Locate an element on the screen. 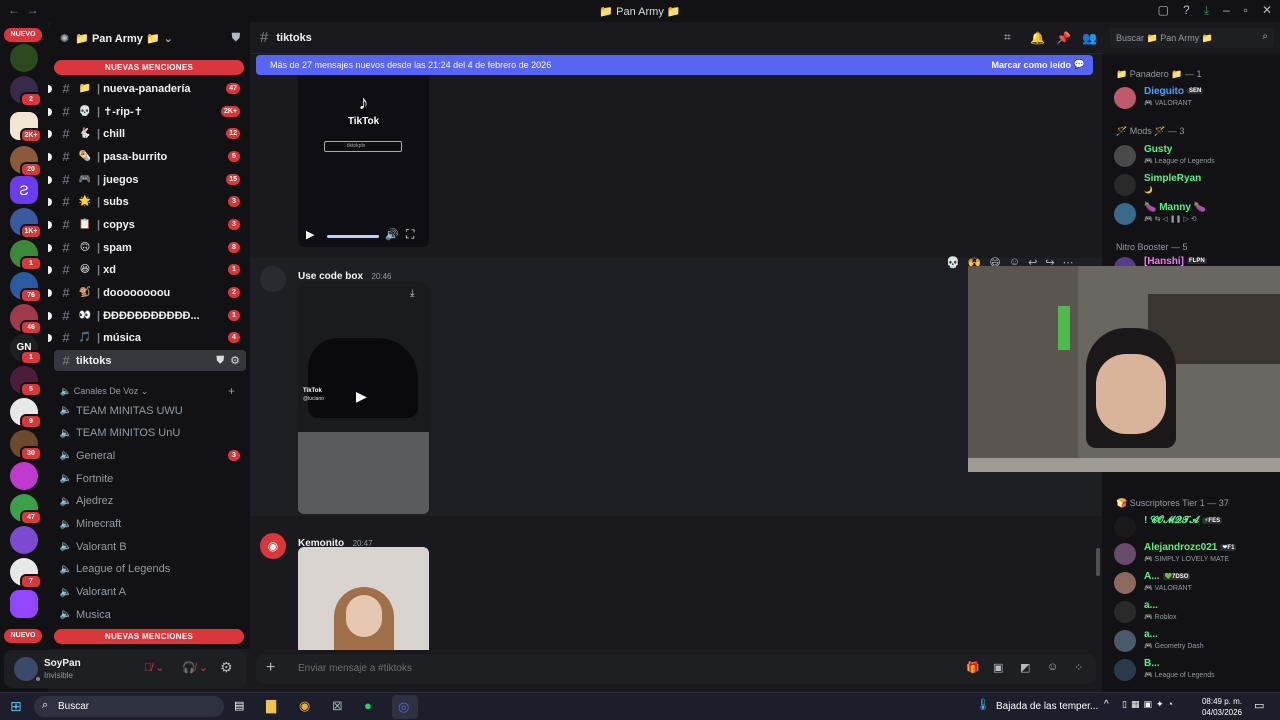 This screenshot has width=1280, height=720. server-icon: 7 is located at coordinates (26, 573).